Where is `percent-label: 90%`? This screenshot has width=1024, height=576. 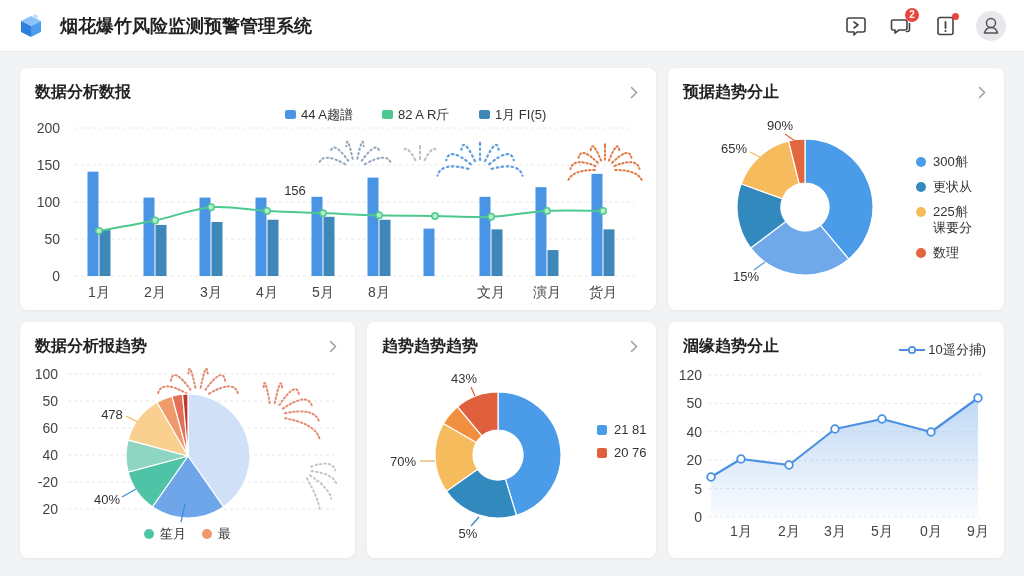 percent-label: 90% is located at coordinates (780, 125).